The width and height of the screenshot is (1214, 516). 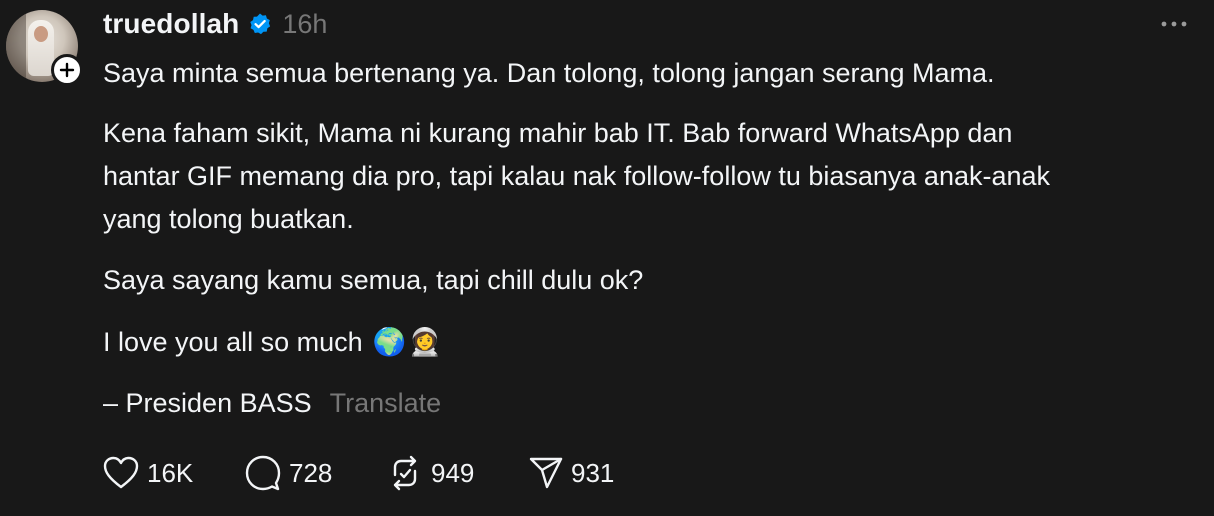 I want to click on repost-count: 949, so click(x=453, y=472).